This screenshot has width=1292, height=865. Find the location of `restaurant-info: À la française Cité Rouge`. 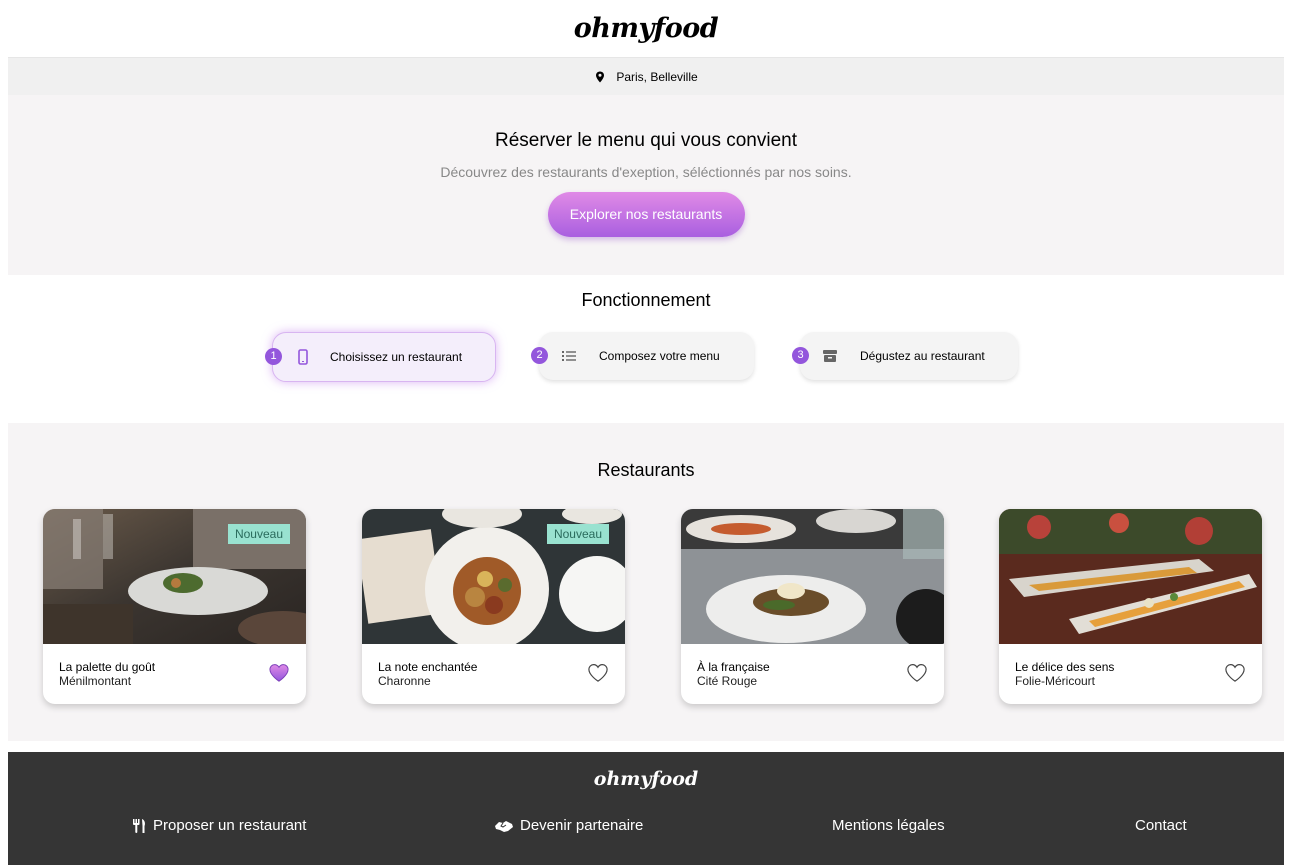

restaurant-info: À la française Cité Rouge is located at coordinates (812, 674).